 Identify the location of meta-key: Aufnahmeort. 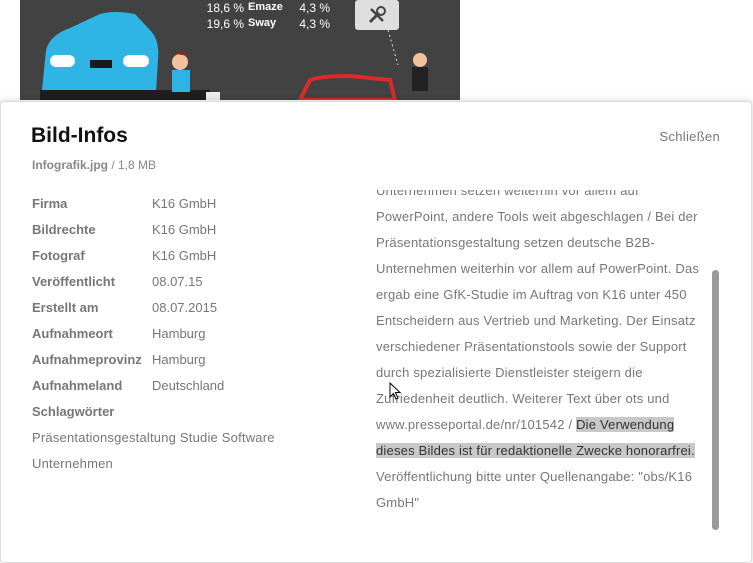
(72, 333).